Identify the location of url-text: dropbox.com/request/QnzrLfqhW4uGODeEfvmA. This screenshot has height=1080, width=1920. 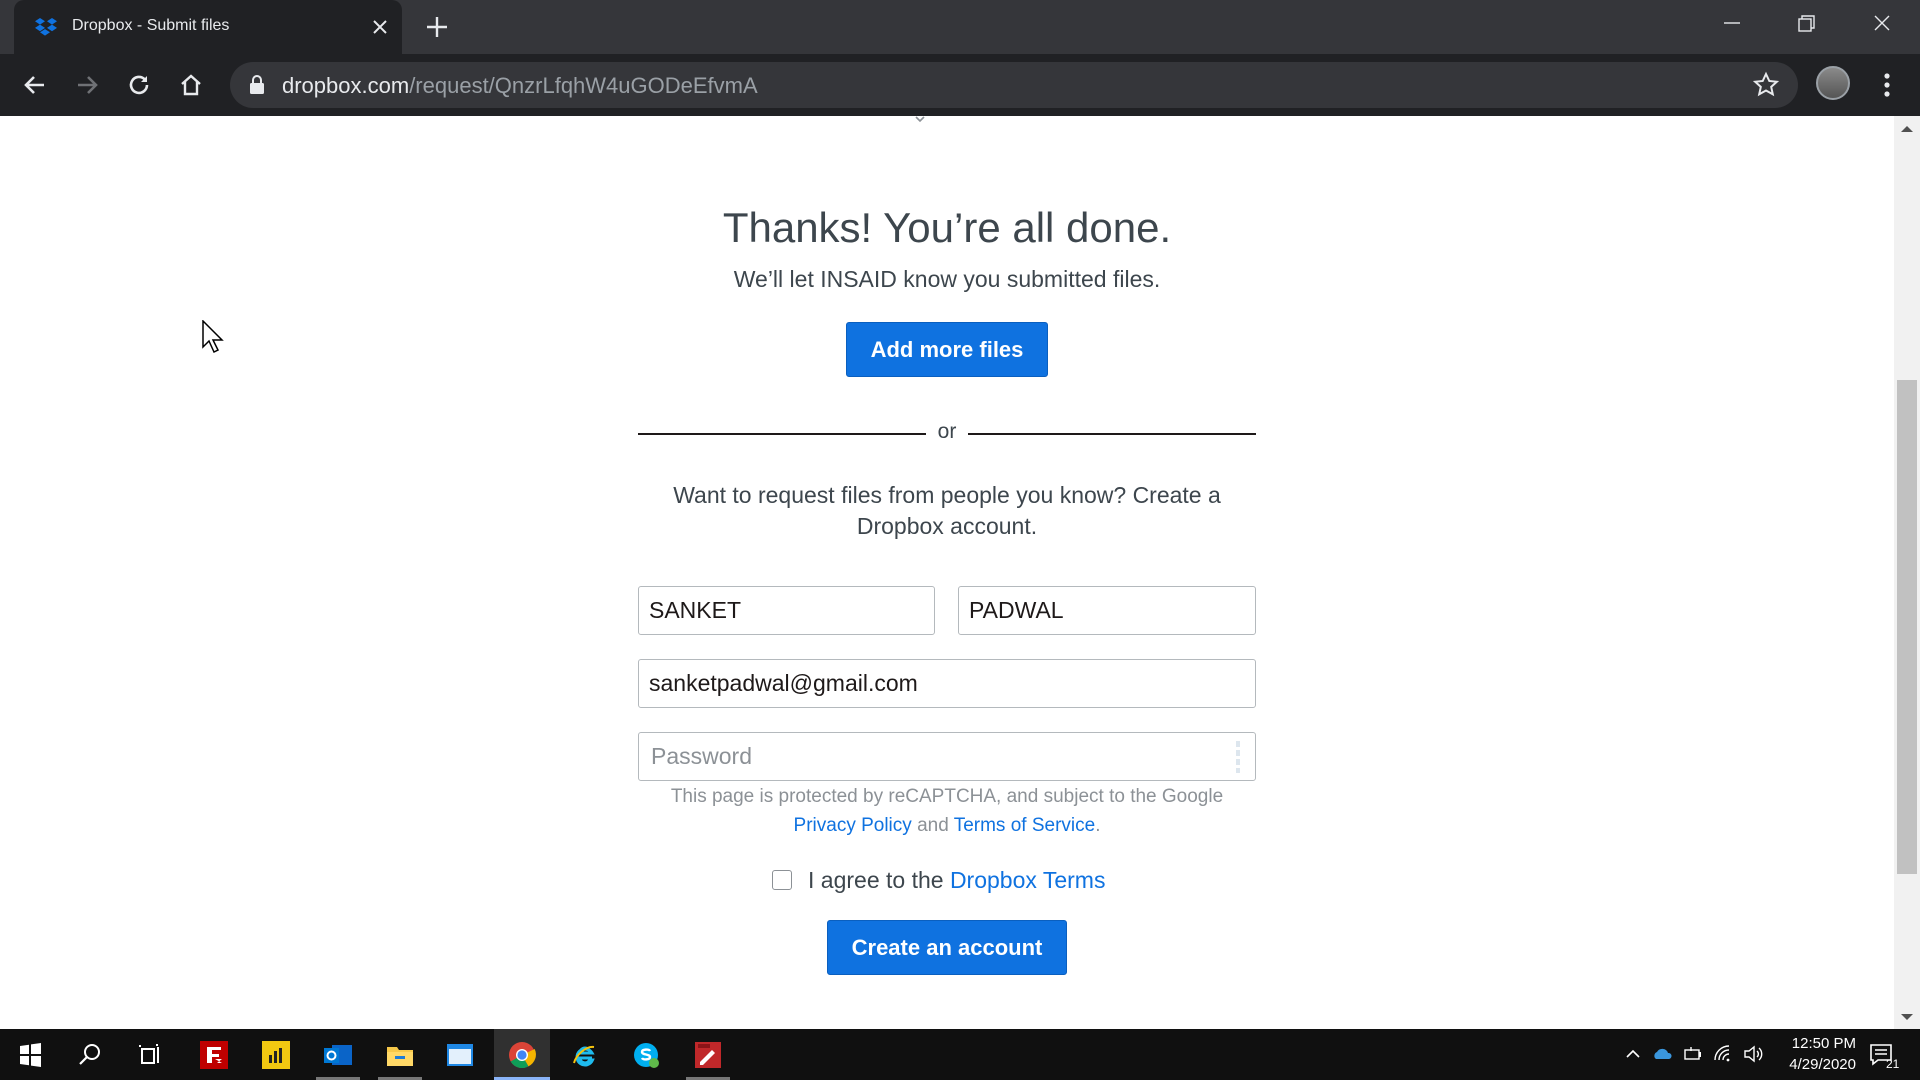
(520, 86).